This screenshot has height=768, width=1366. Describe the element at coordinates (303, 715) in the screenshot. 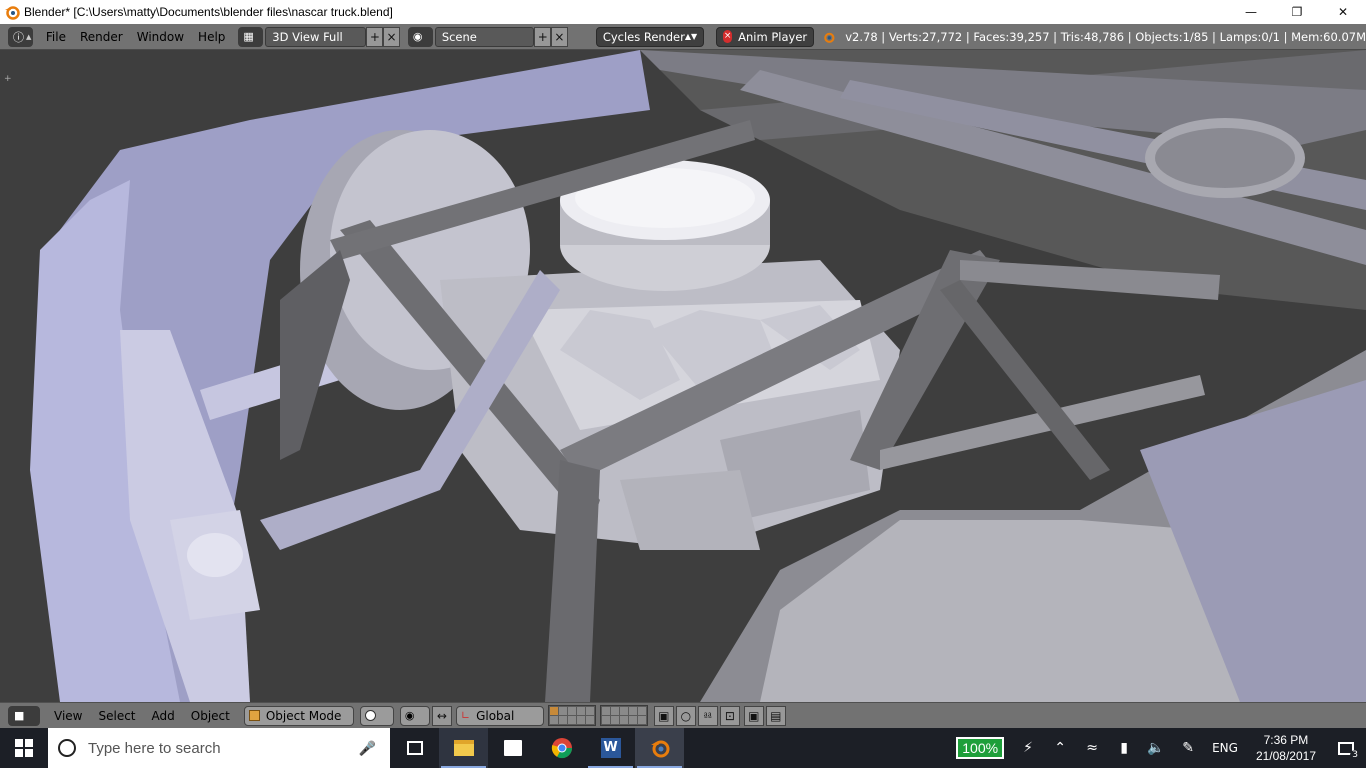

I see `mode-value: Object Mode` at that location.